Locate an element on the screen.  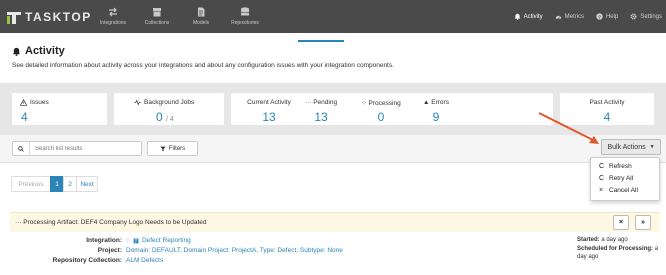
question-icon: ? is located at coordinates (599, 16).